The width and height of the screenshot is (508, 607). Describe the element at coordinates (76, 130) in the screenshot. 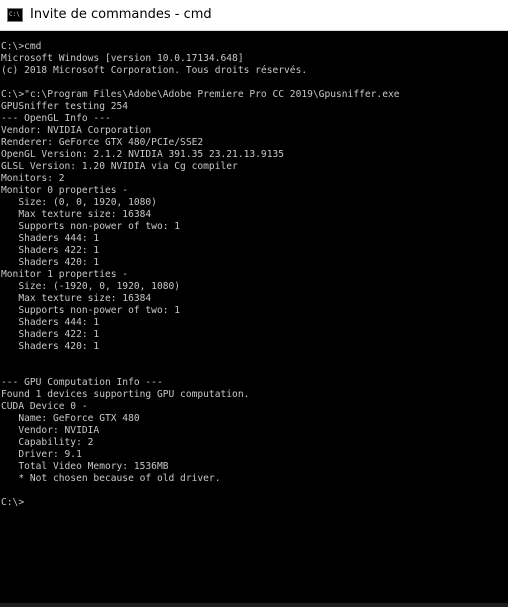

I see `console-line: Vendor: NVIDIA Corporation` at that location.